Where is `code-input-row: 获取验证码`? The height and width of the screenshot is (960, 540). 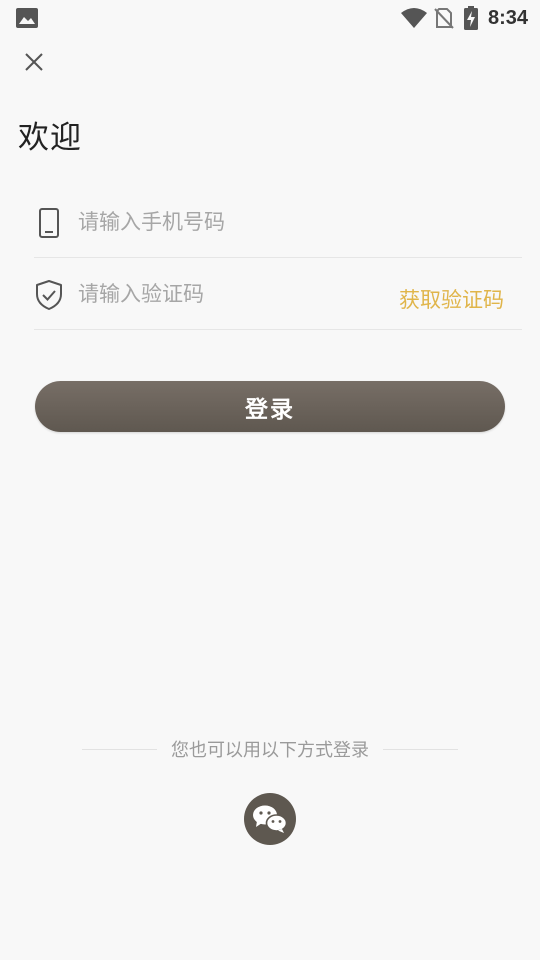
code-input-row: 获取验证码 is located at coordinates (278, 294).